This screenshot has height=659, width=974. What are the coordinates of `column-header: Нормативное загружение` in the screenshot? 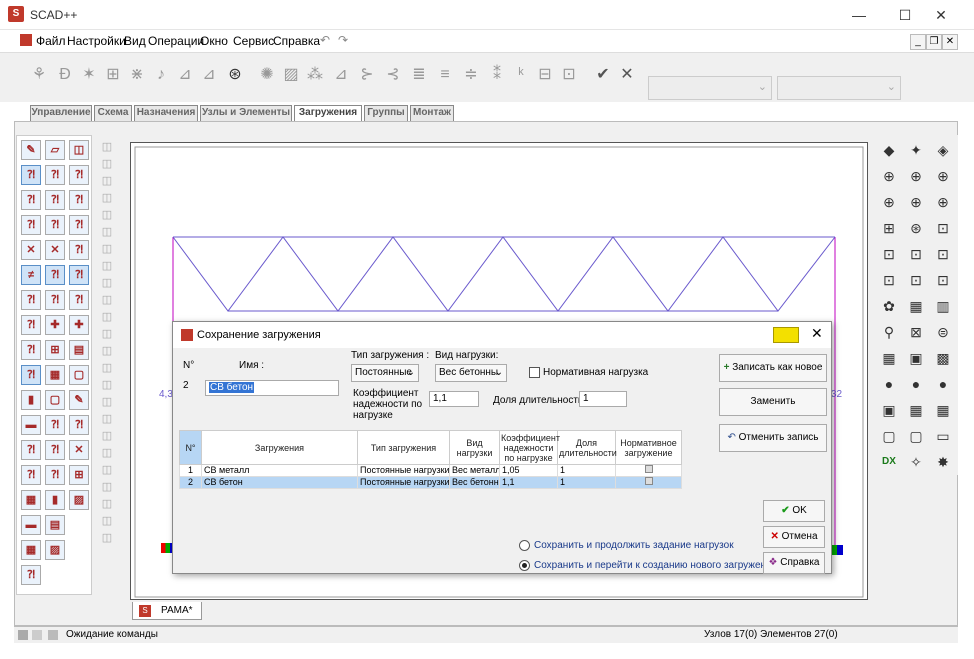 It's located at (648, 447).